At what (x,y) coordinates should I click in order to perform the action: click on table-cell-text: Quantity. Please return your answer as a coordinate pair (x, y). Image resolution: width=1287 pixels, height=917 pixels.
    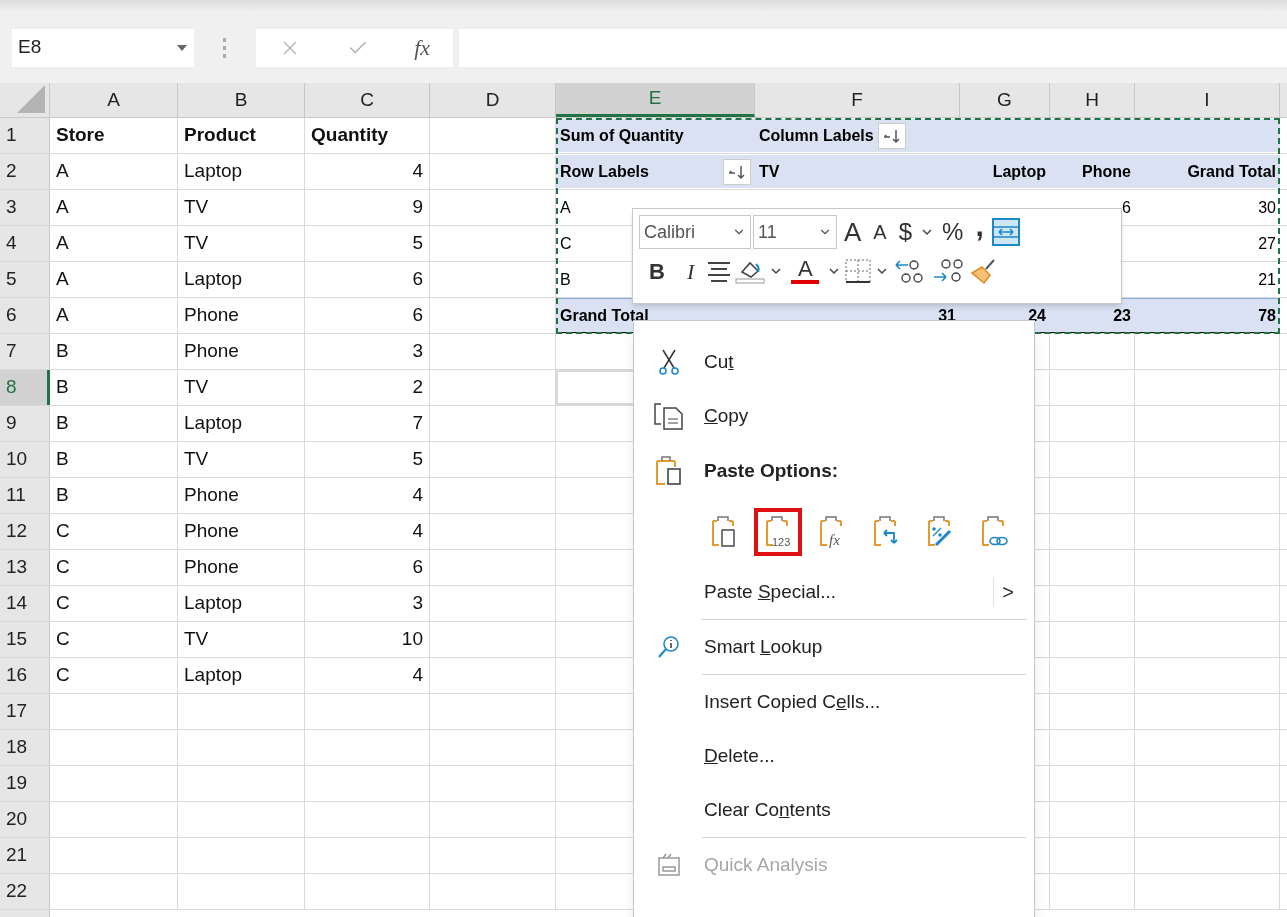
    Looking at the image, I should click on (350, 135).